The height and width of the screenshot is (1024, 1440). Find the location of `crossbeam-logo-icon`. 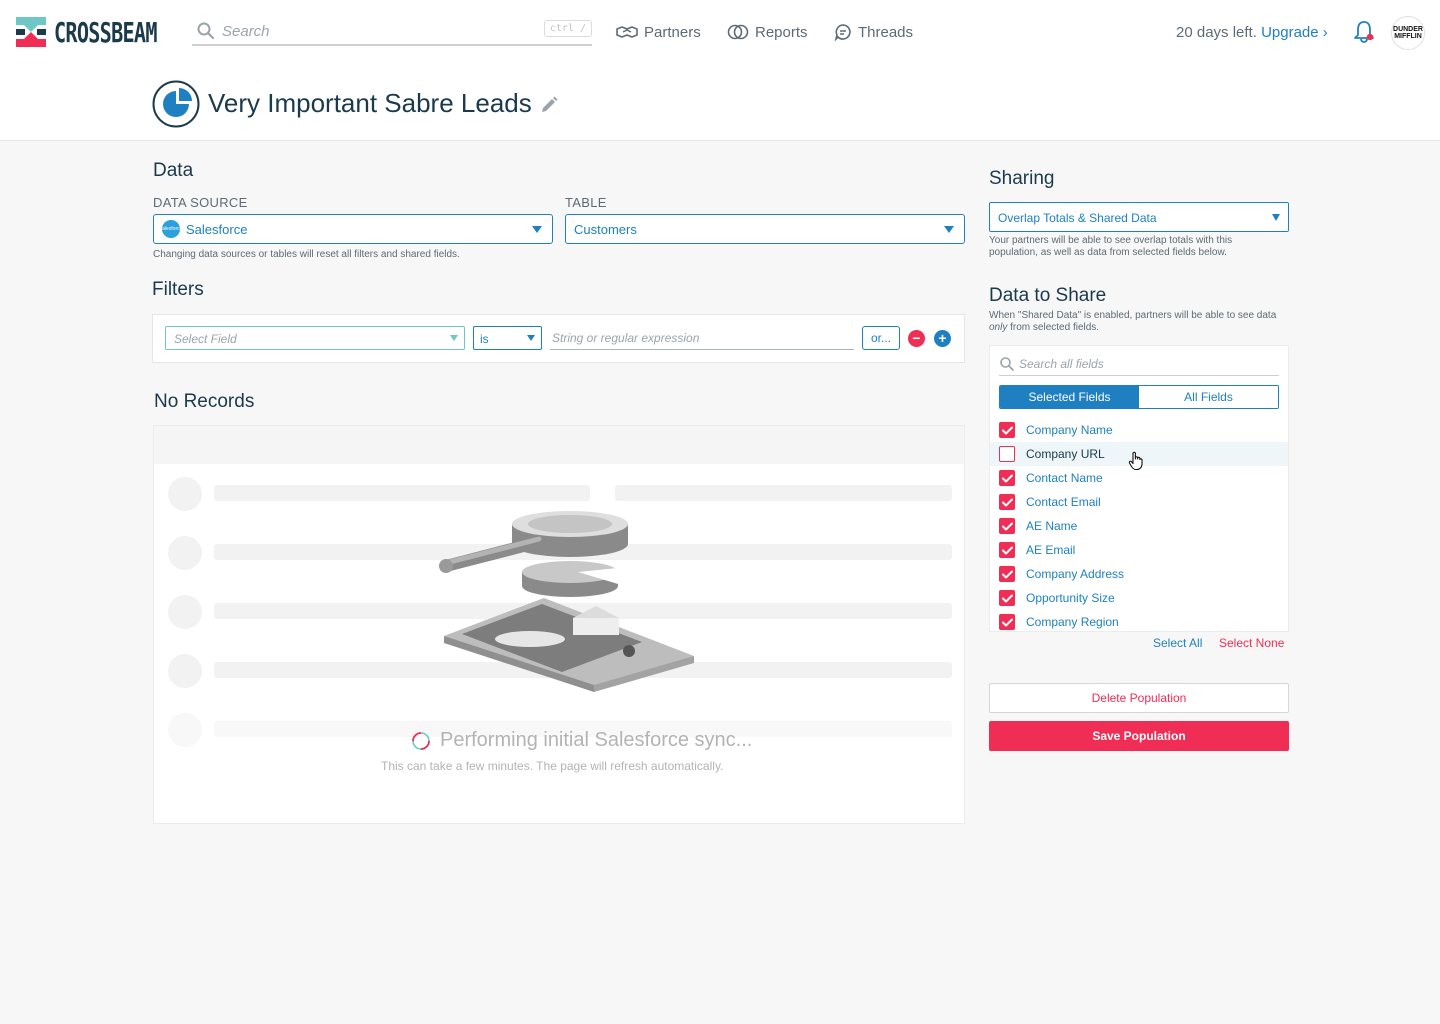

crossbeam-logo-icon is located at coordinates (31, 32).